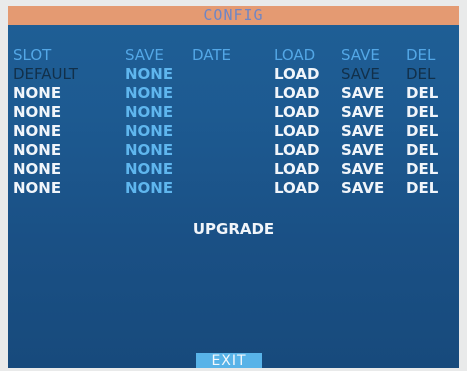  I want to click on slot-name: DEFAULT, so click(45, 74).